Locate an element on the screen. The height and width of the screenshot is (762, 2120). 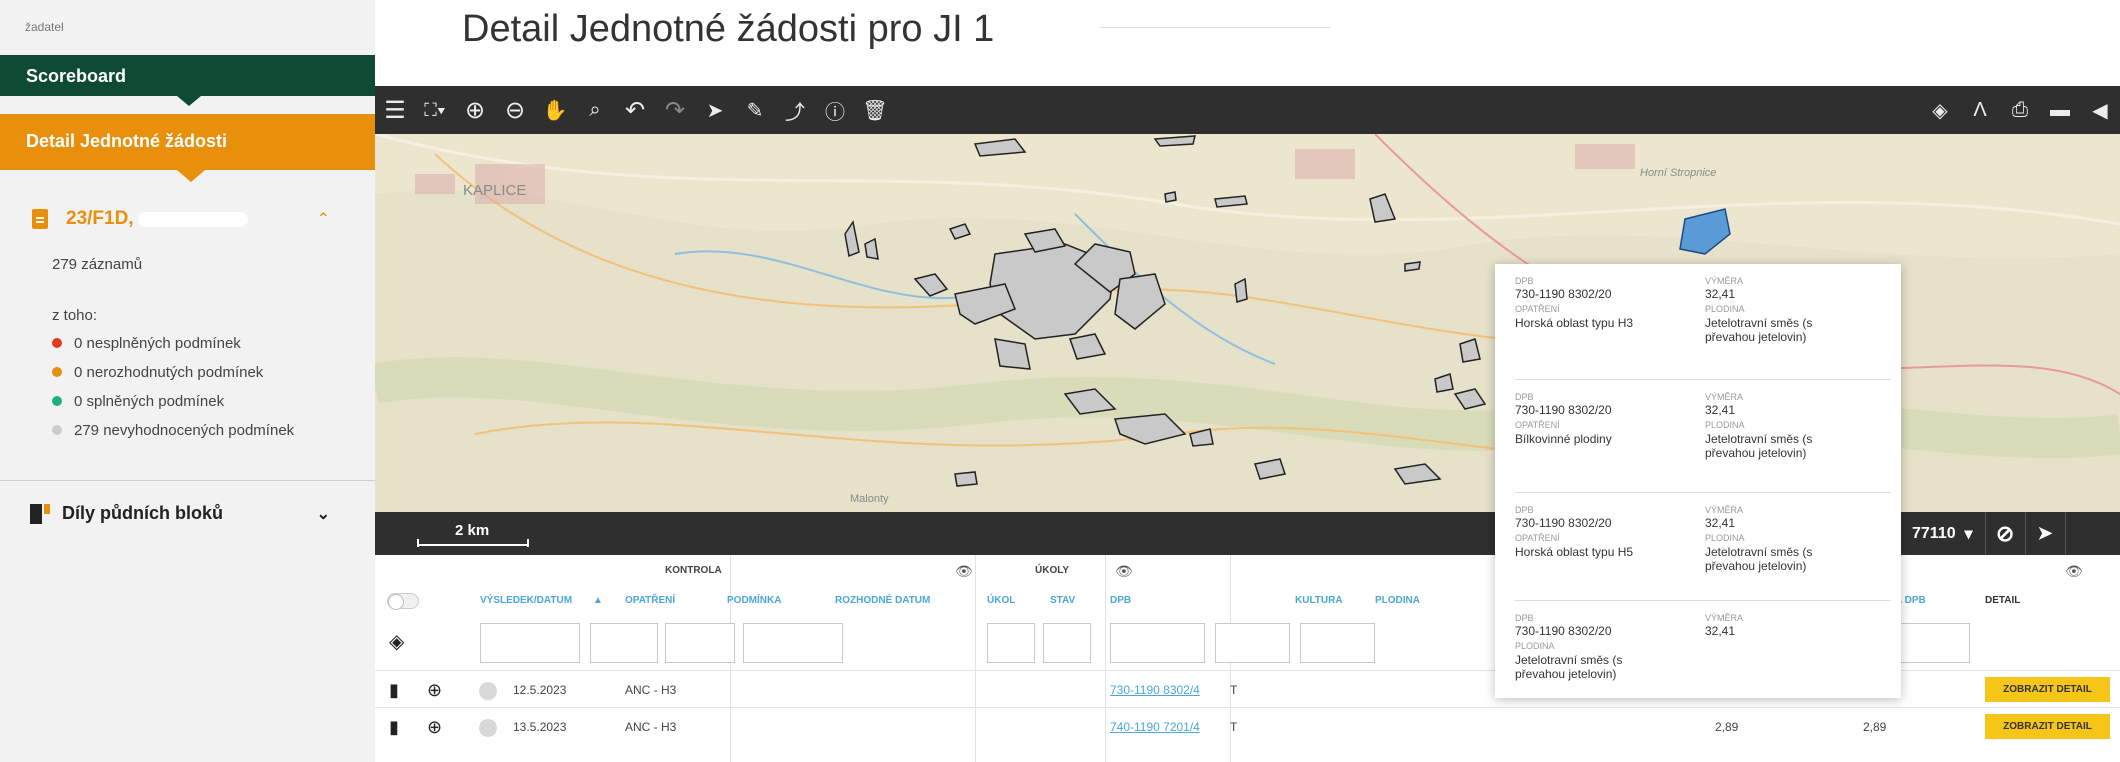
col-stav: STAV is located at coordinates (1062, 600).